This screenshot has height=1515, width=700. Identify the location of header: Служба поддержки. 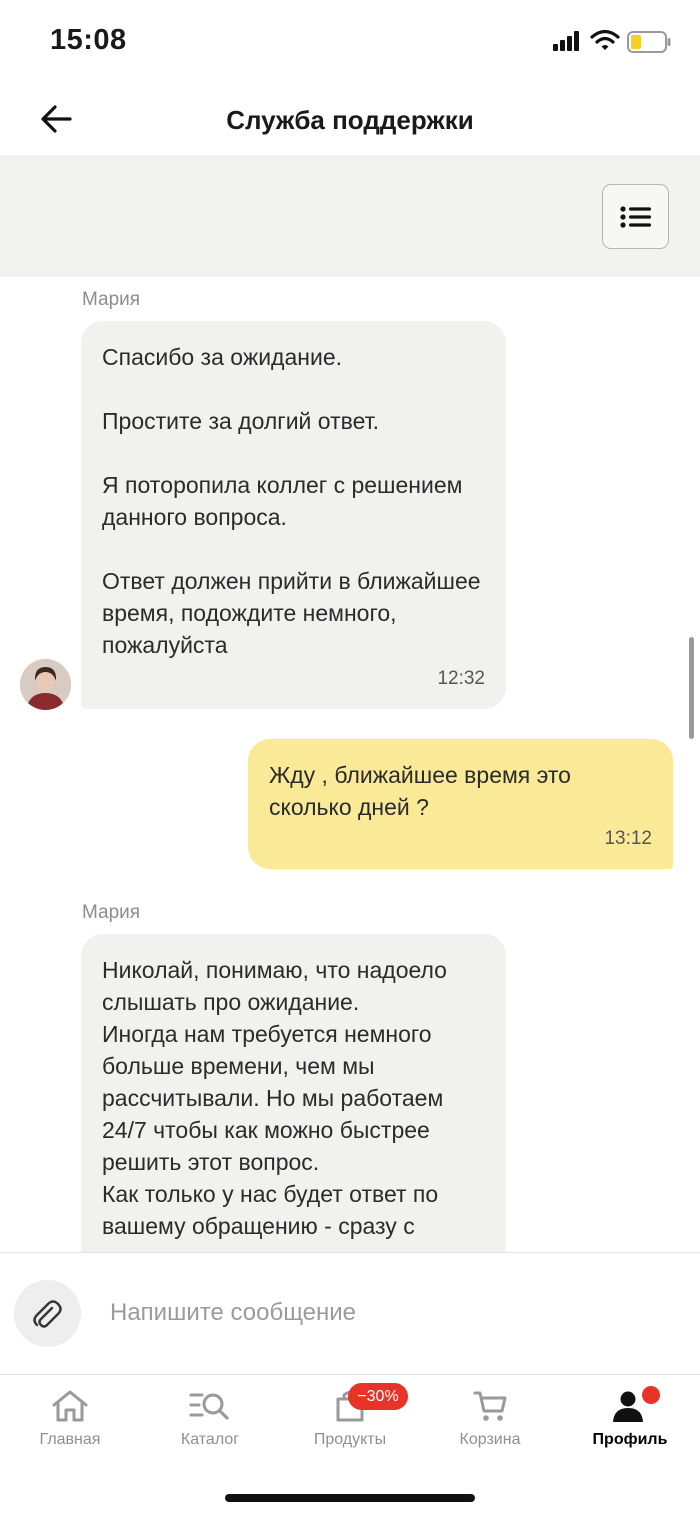
(350, 120).